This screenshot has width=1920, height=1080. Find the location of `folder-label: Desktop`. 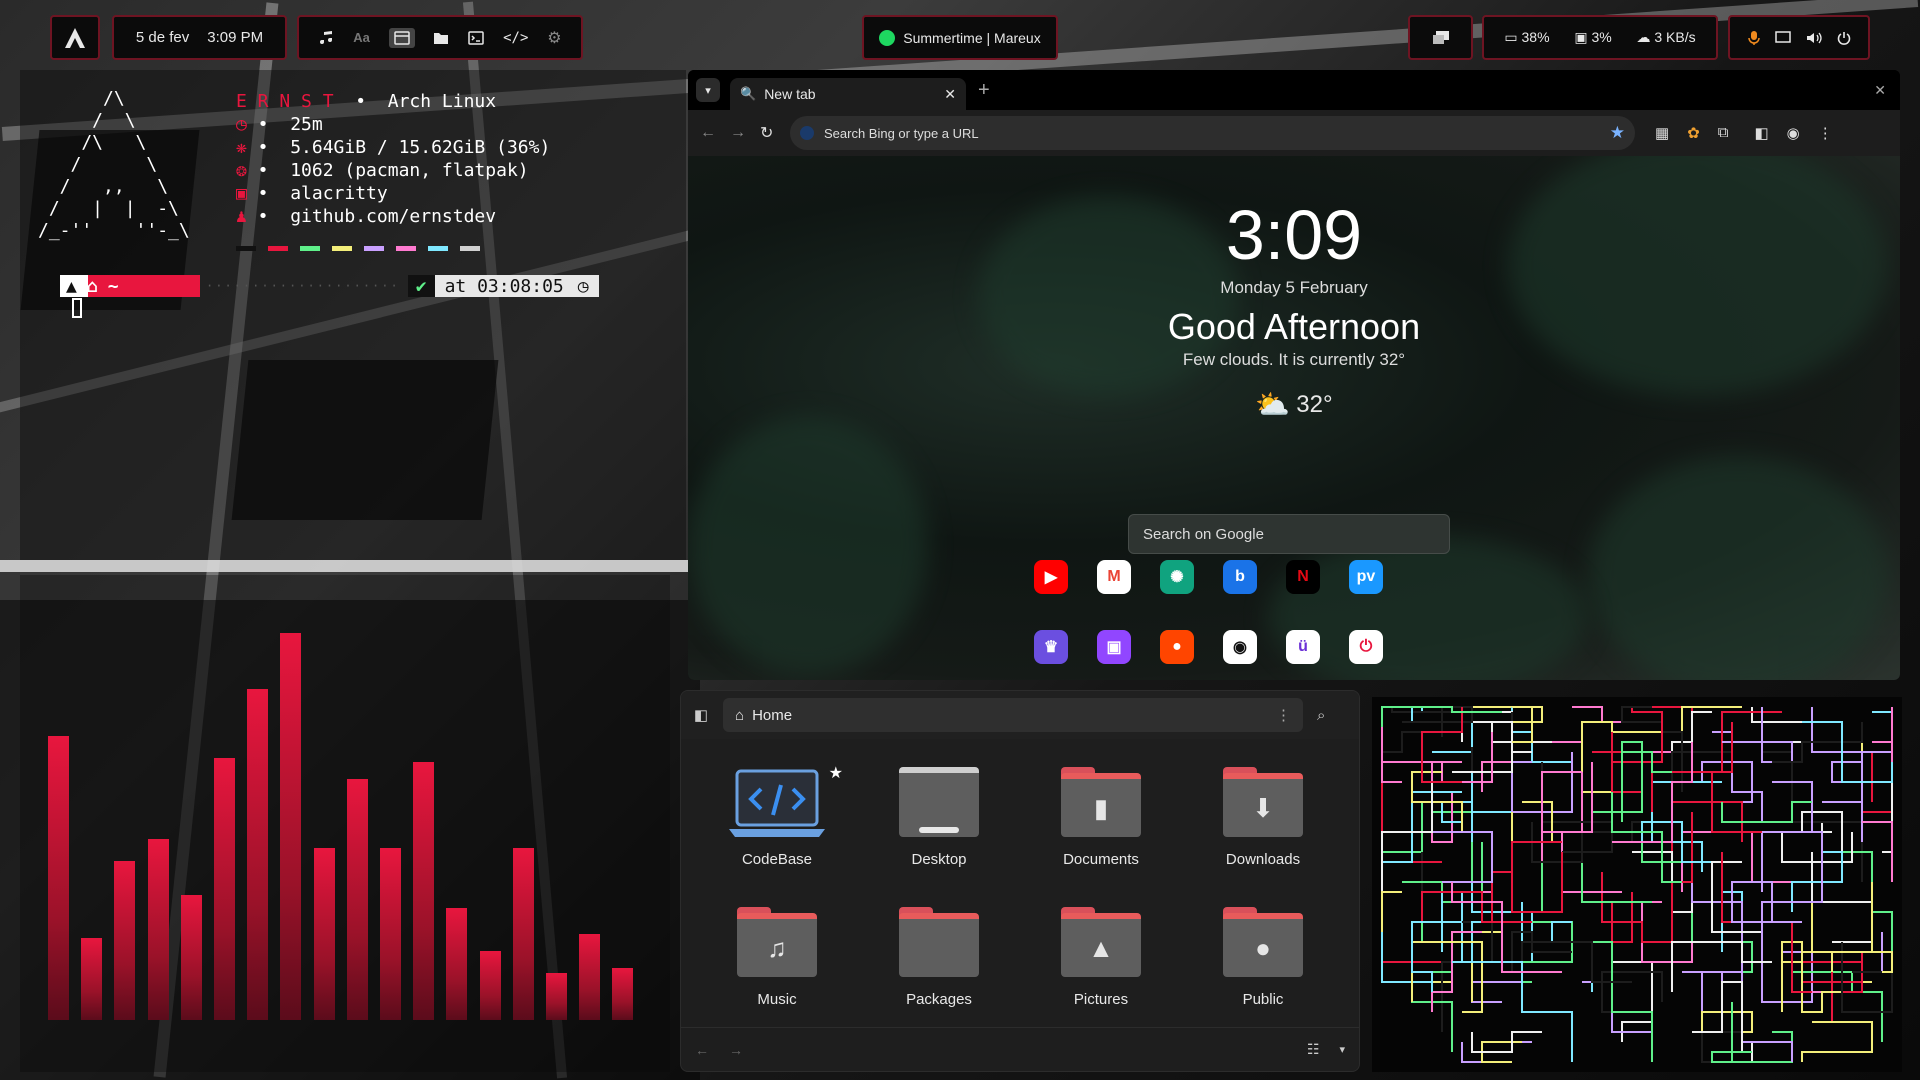

folder-label: Desktop is located at coordinates (939, 859).